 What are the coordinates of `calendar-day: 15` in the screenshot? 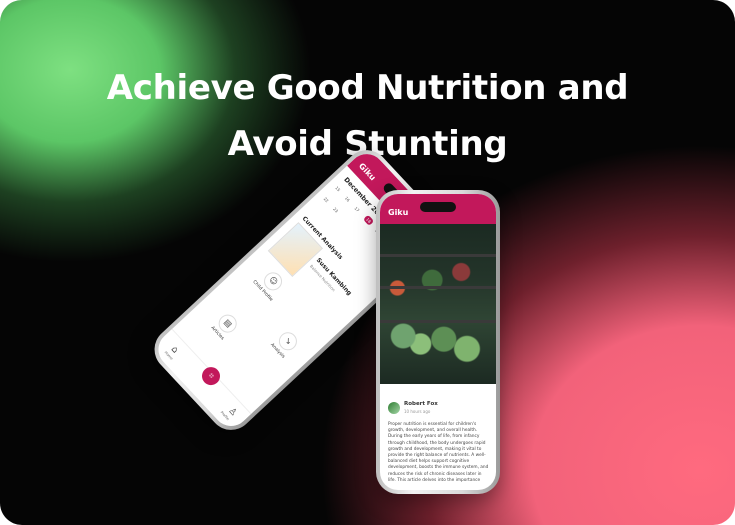 It's located at (337, 188).